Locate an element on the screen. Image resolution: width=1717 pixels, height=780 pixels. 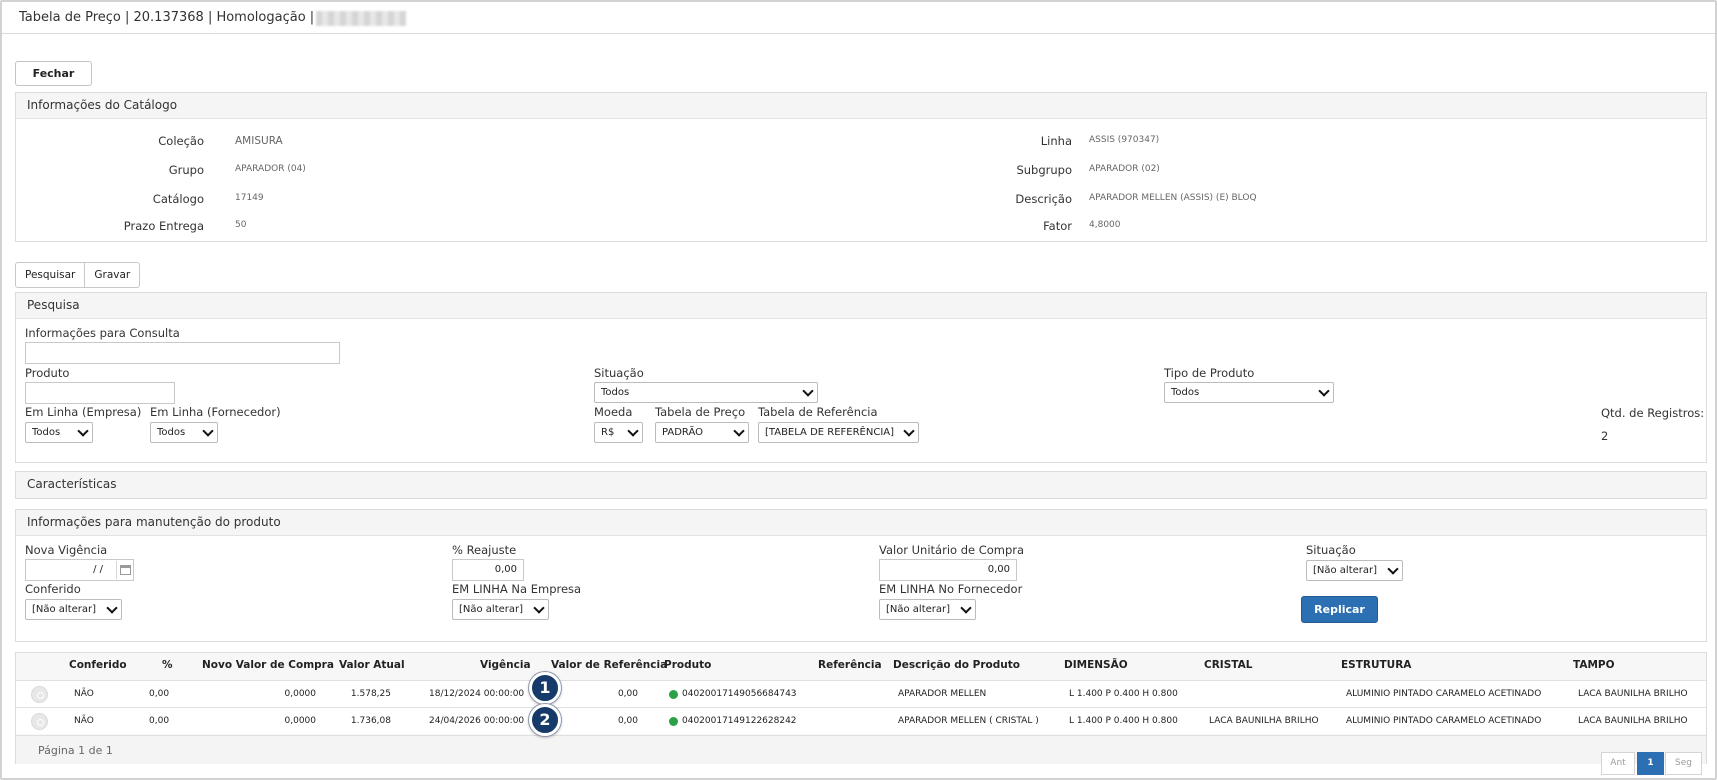
produto-input is located at coordinates (100, 393).